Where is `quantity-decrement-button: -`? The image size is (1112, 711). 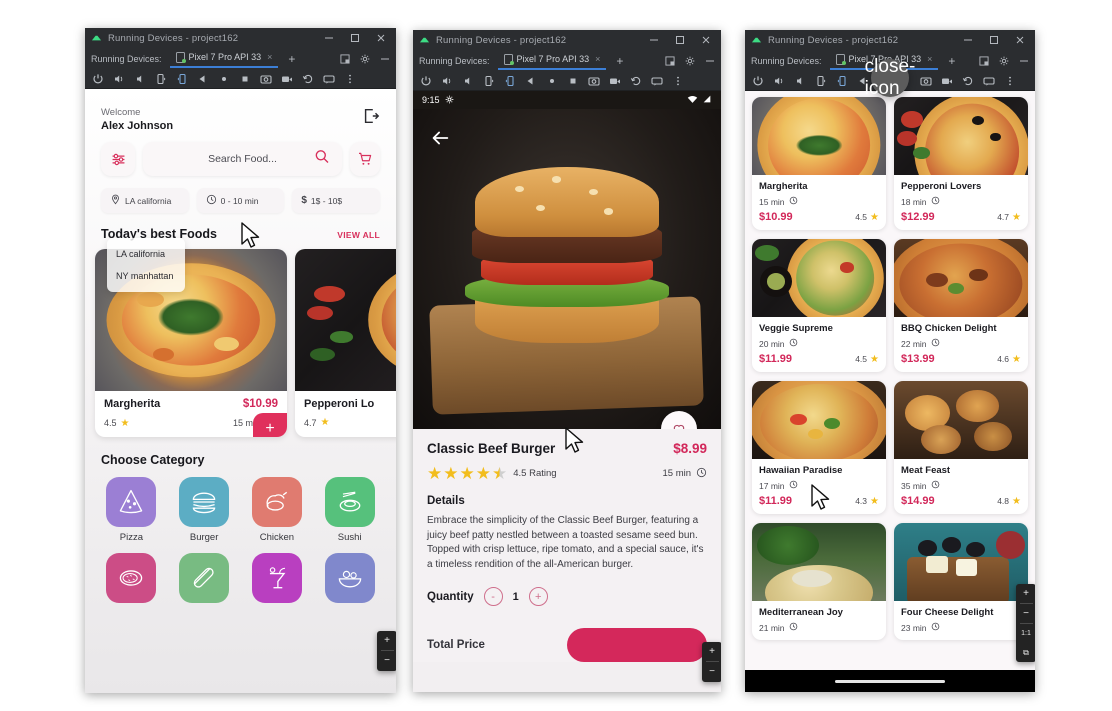
quantity-decrement-button: - is located at coordinates (493, 596).